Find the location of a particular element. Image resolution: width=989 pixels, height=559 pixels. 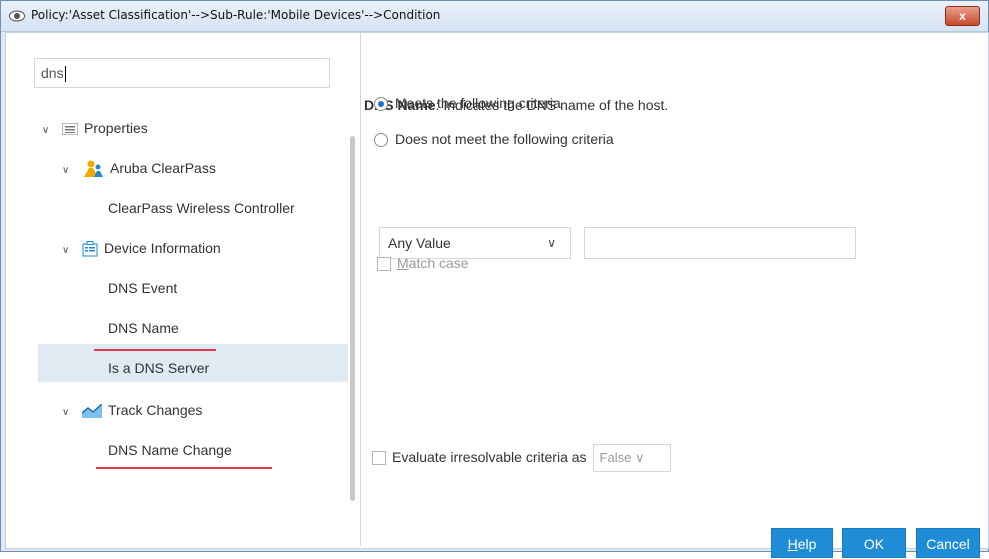

tree-item-properties: ∨ Properties is located at coordinates (95, 128).